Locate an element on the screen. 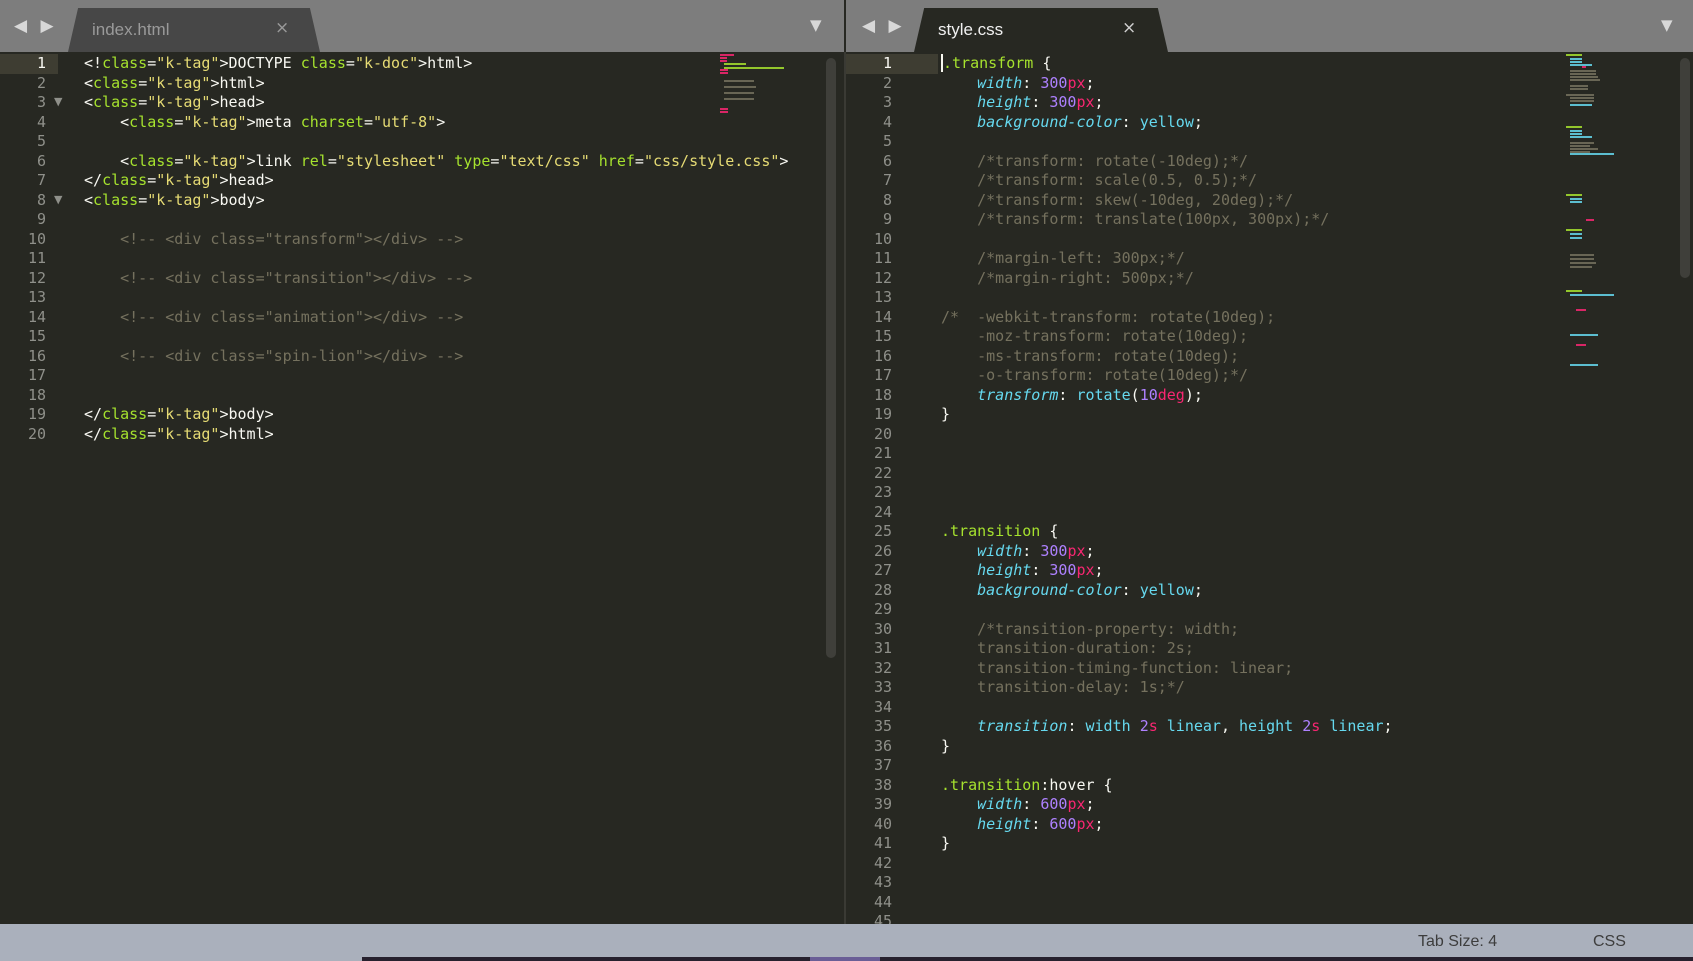 This screenshot has width=1693, height=961. code-line: height: 600px; is located at coordinates (1167, 825).